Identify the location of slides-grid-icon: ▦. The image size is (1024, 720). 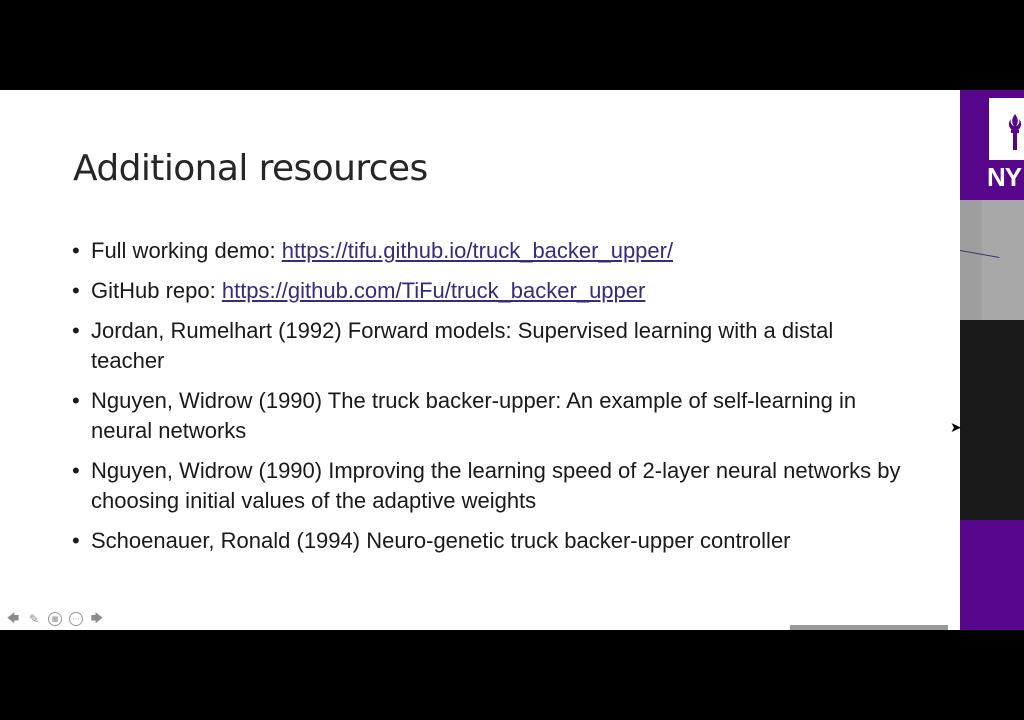
(55, 619).